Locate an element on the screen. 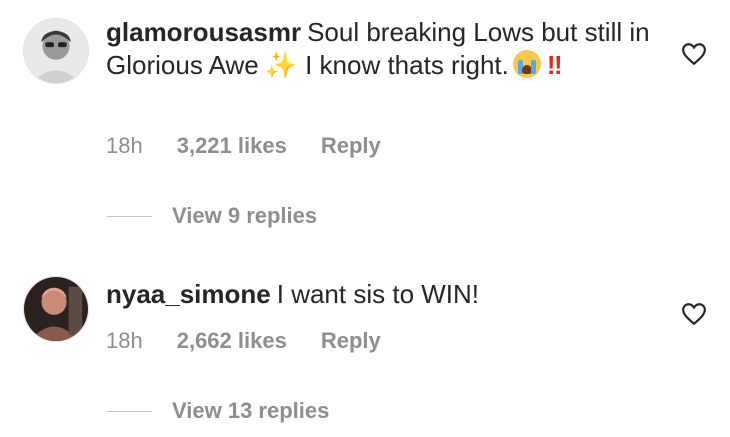 The width and height of the screenshot is (730, 437). double-exclamation-icon: ‼ is located at coordinates (554, 65).